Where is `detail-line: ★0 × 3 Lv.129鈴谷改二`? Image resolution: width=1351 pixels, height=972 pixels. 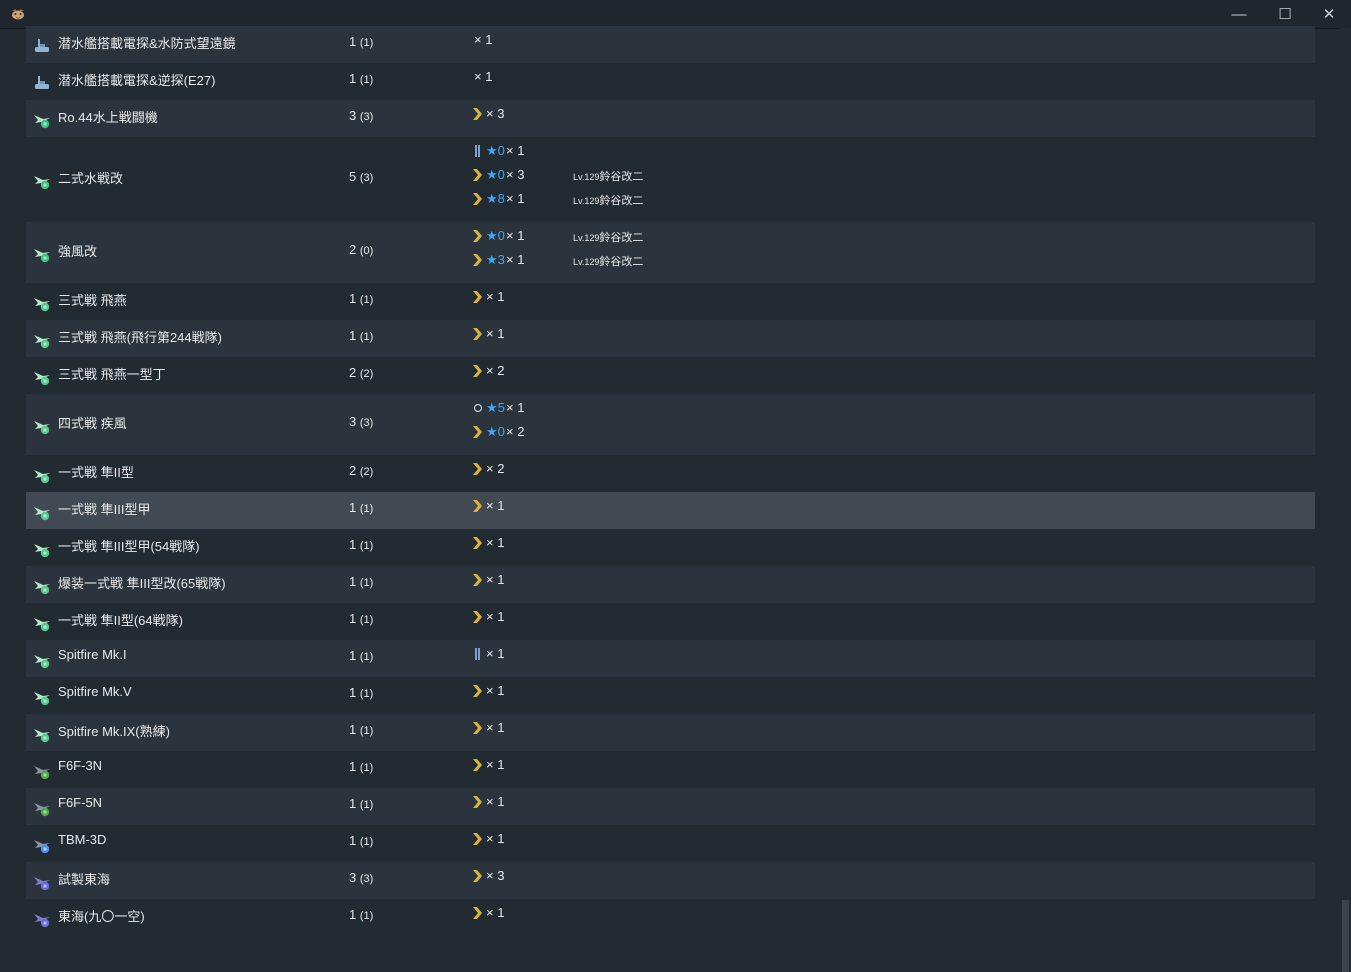 detail-line: ★0 × 3 Lv.129鈴谷改二 is located at coordinates (672, 175).